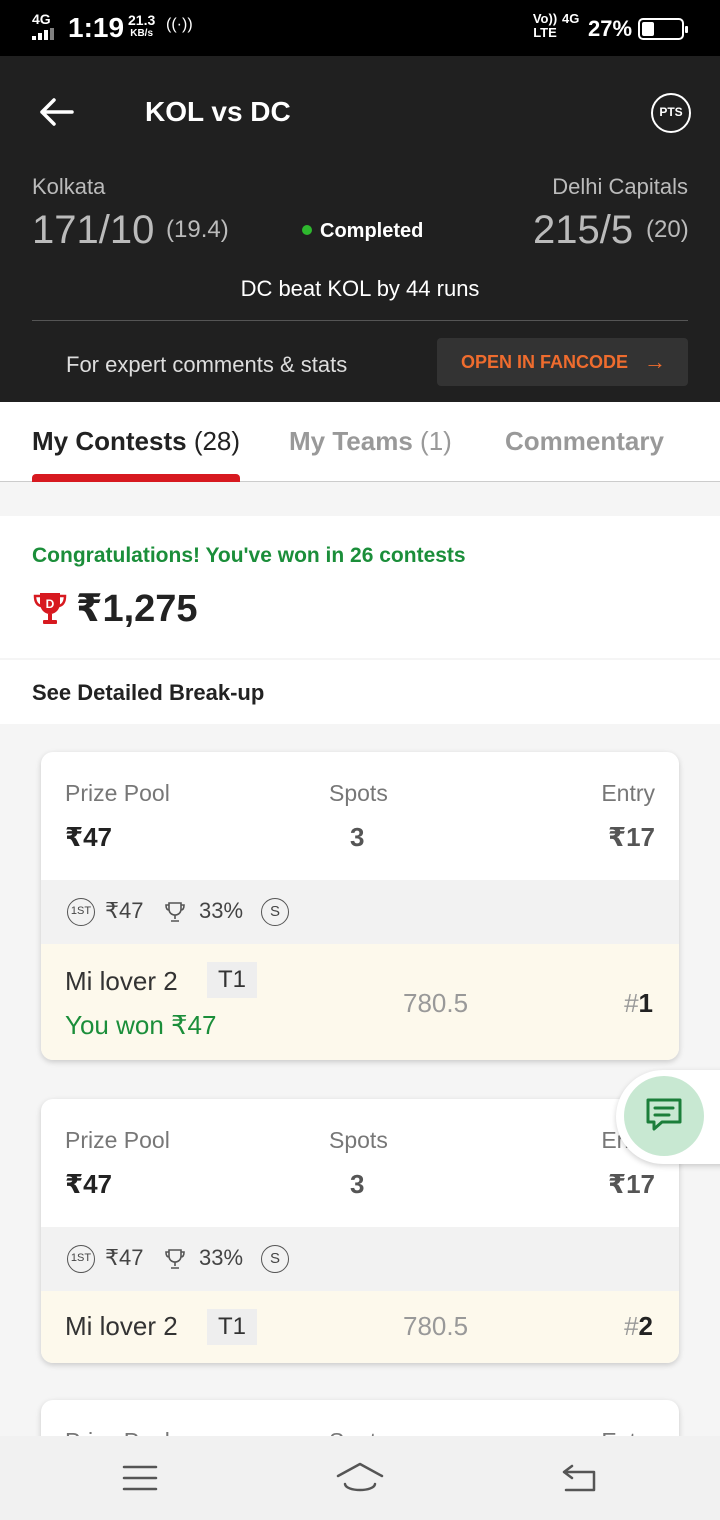  I want to click on status-bar: 4G 1:19 21.3 KB/s ((·)) Vo)) LTE 4G 27%, so click(360, 28).